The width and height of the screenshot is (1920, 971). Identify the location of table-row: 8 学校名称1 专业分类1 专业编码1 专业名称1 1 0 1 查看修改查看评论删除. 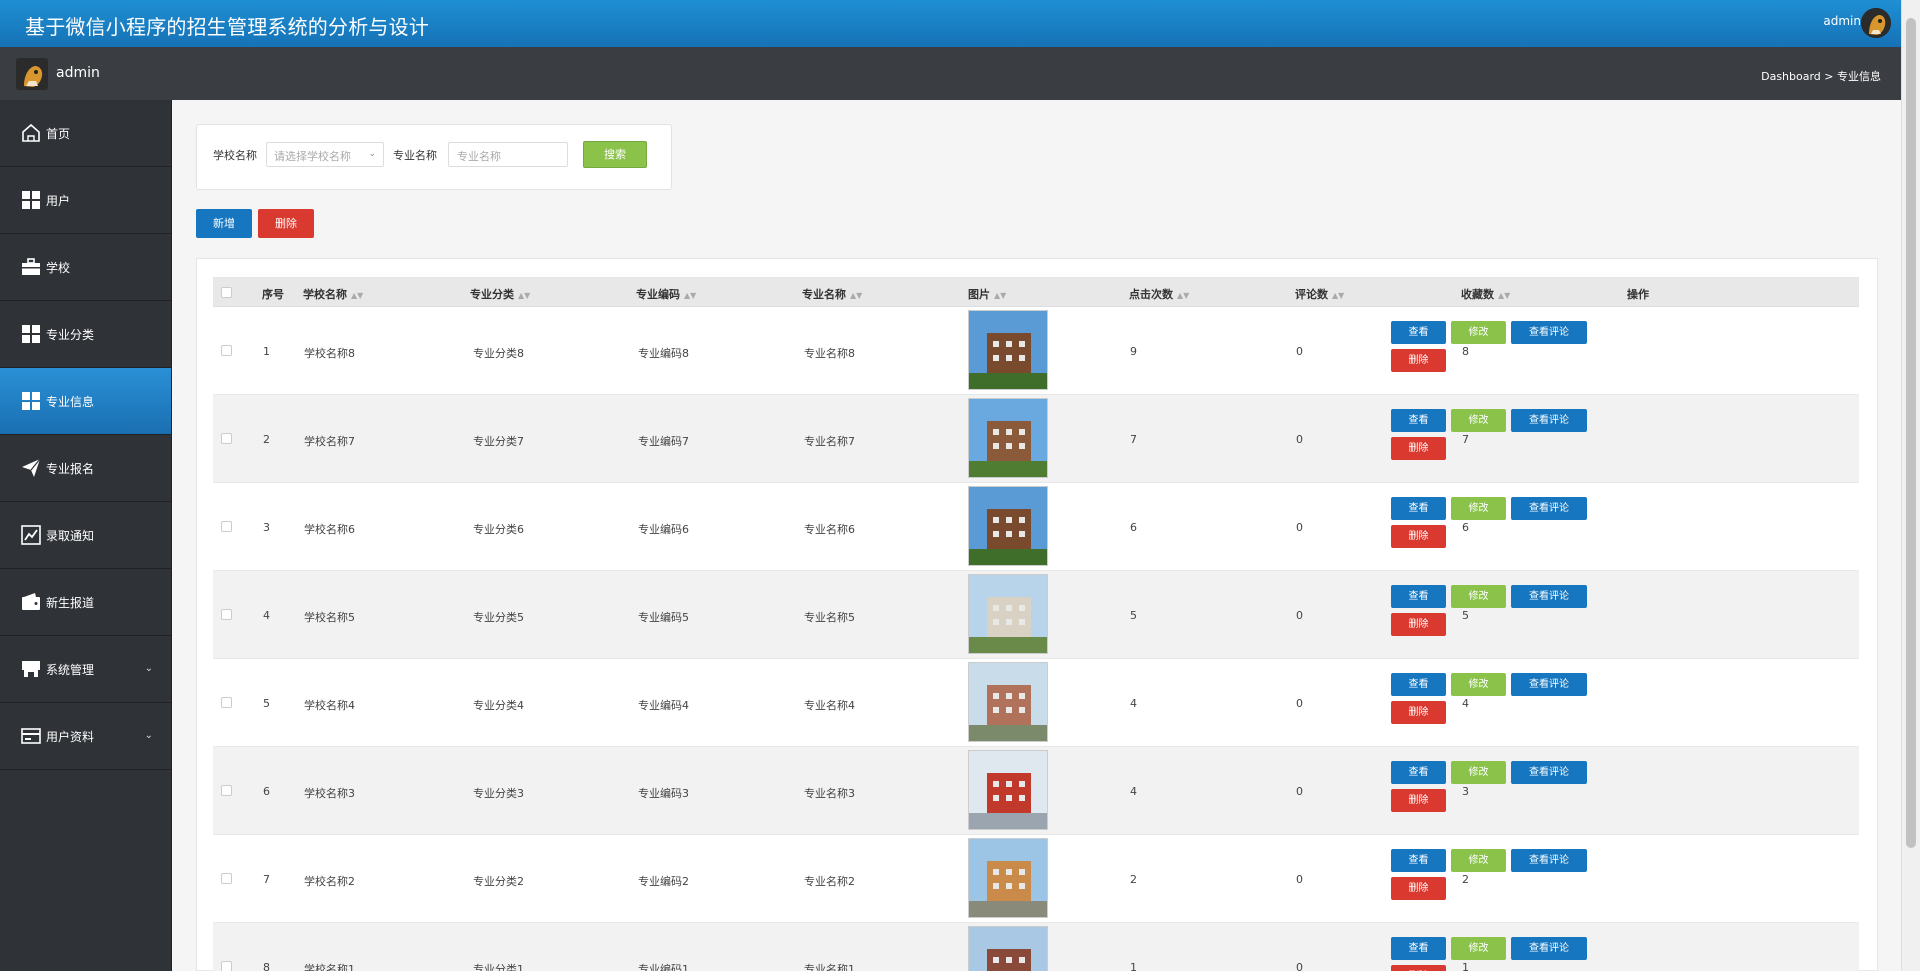
(1036, 947).